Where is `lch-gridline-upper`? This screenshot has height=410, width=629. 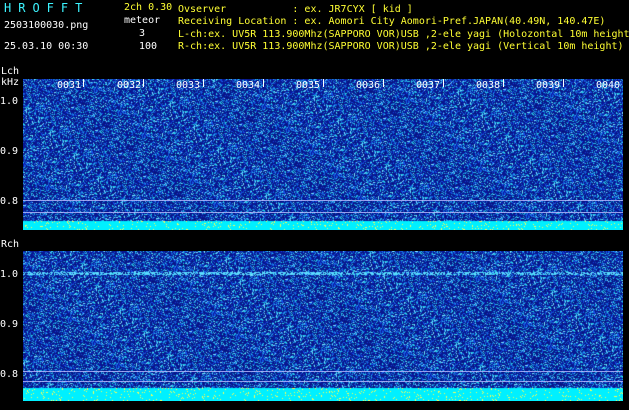 lch-gridline-upper is located at coordinates (323, 200).